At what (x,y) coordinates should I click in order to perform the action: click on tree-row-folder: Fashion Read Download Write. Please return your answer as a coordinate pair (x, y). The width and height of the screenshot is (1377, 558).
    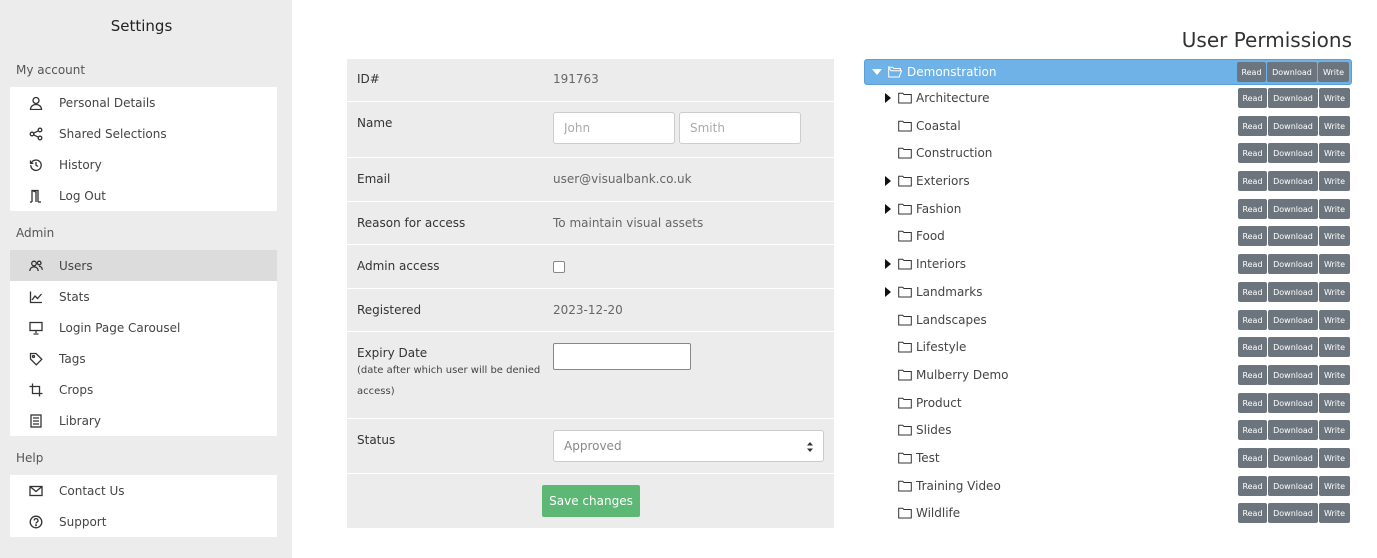
    Looking at the image, I should click on (1108, 209).